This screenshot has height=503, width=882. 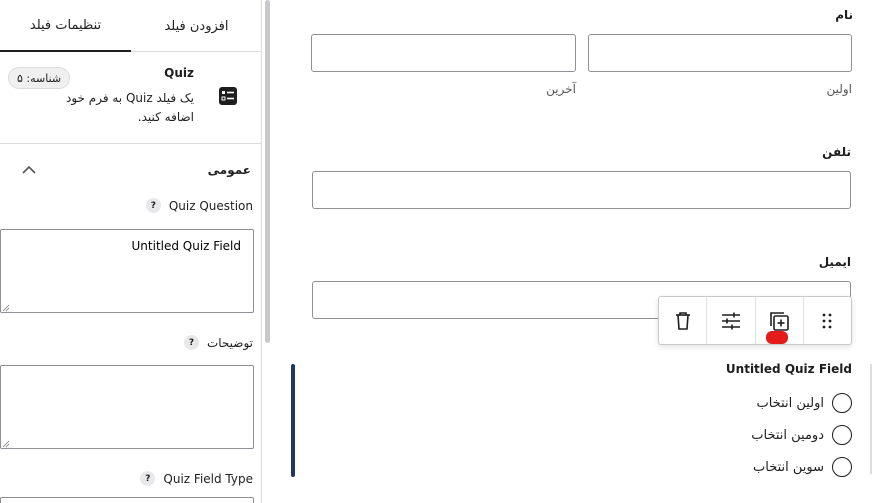 What do you see at coordinates (130, 170) in the screenshot?
I see `section-general: عمومی` at bounding box center [130, 170].